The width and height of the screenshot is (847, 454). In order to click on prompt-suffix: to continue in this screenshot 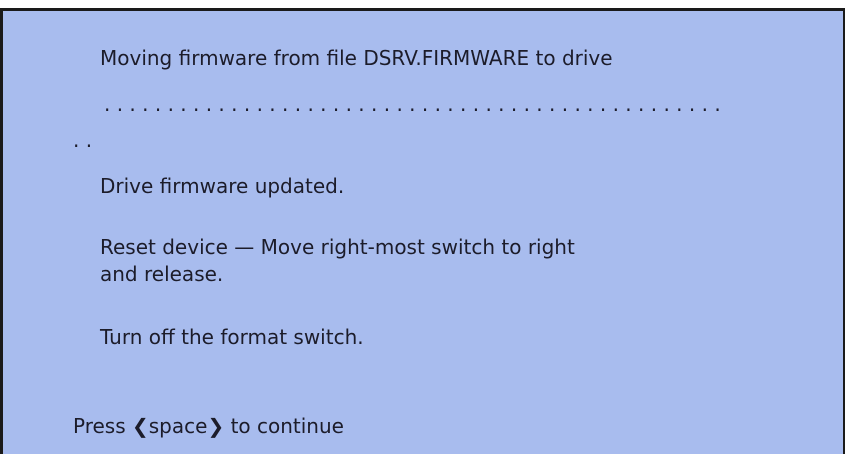, I will do `click(287, 426)`.